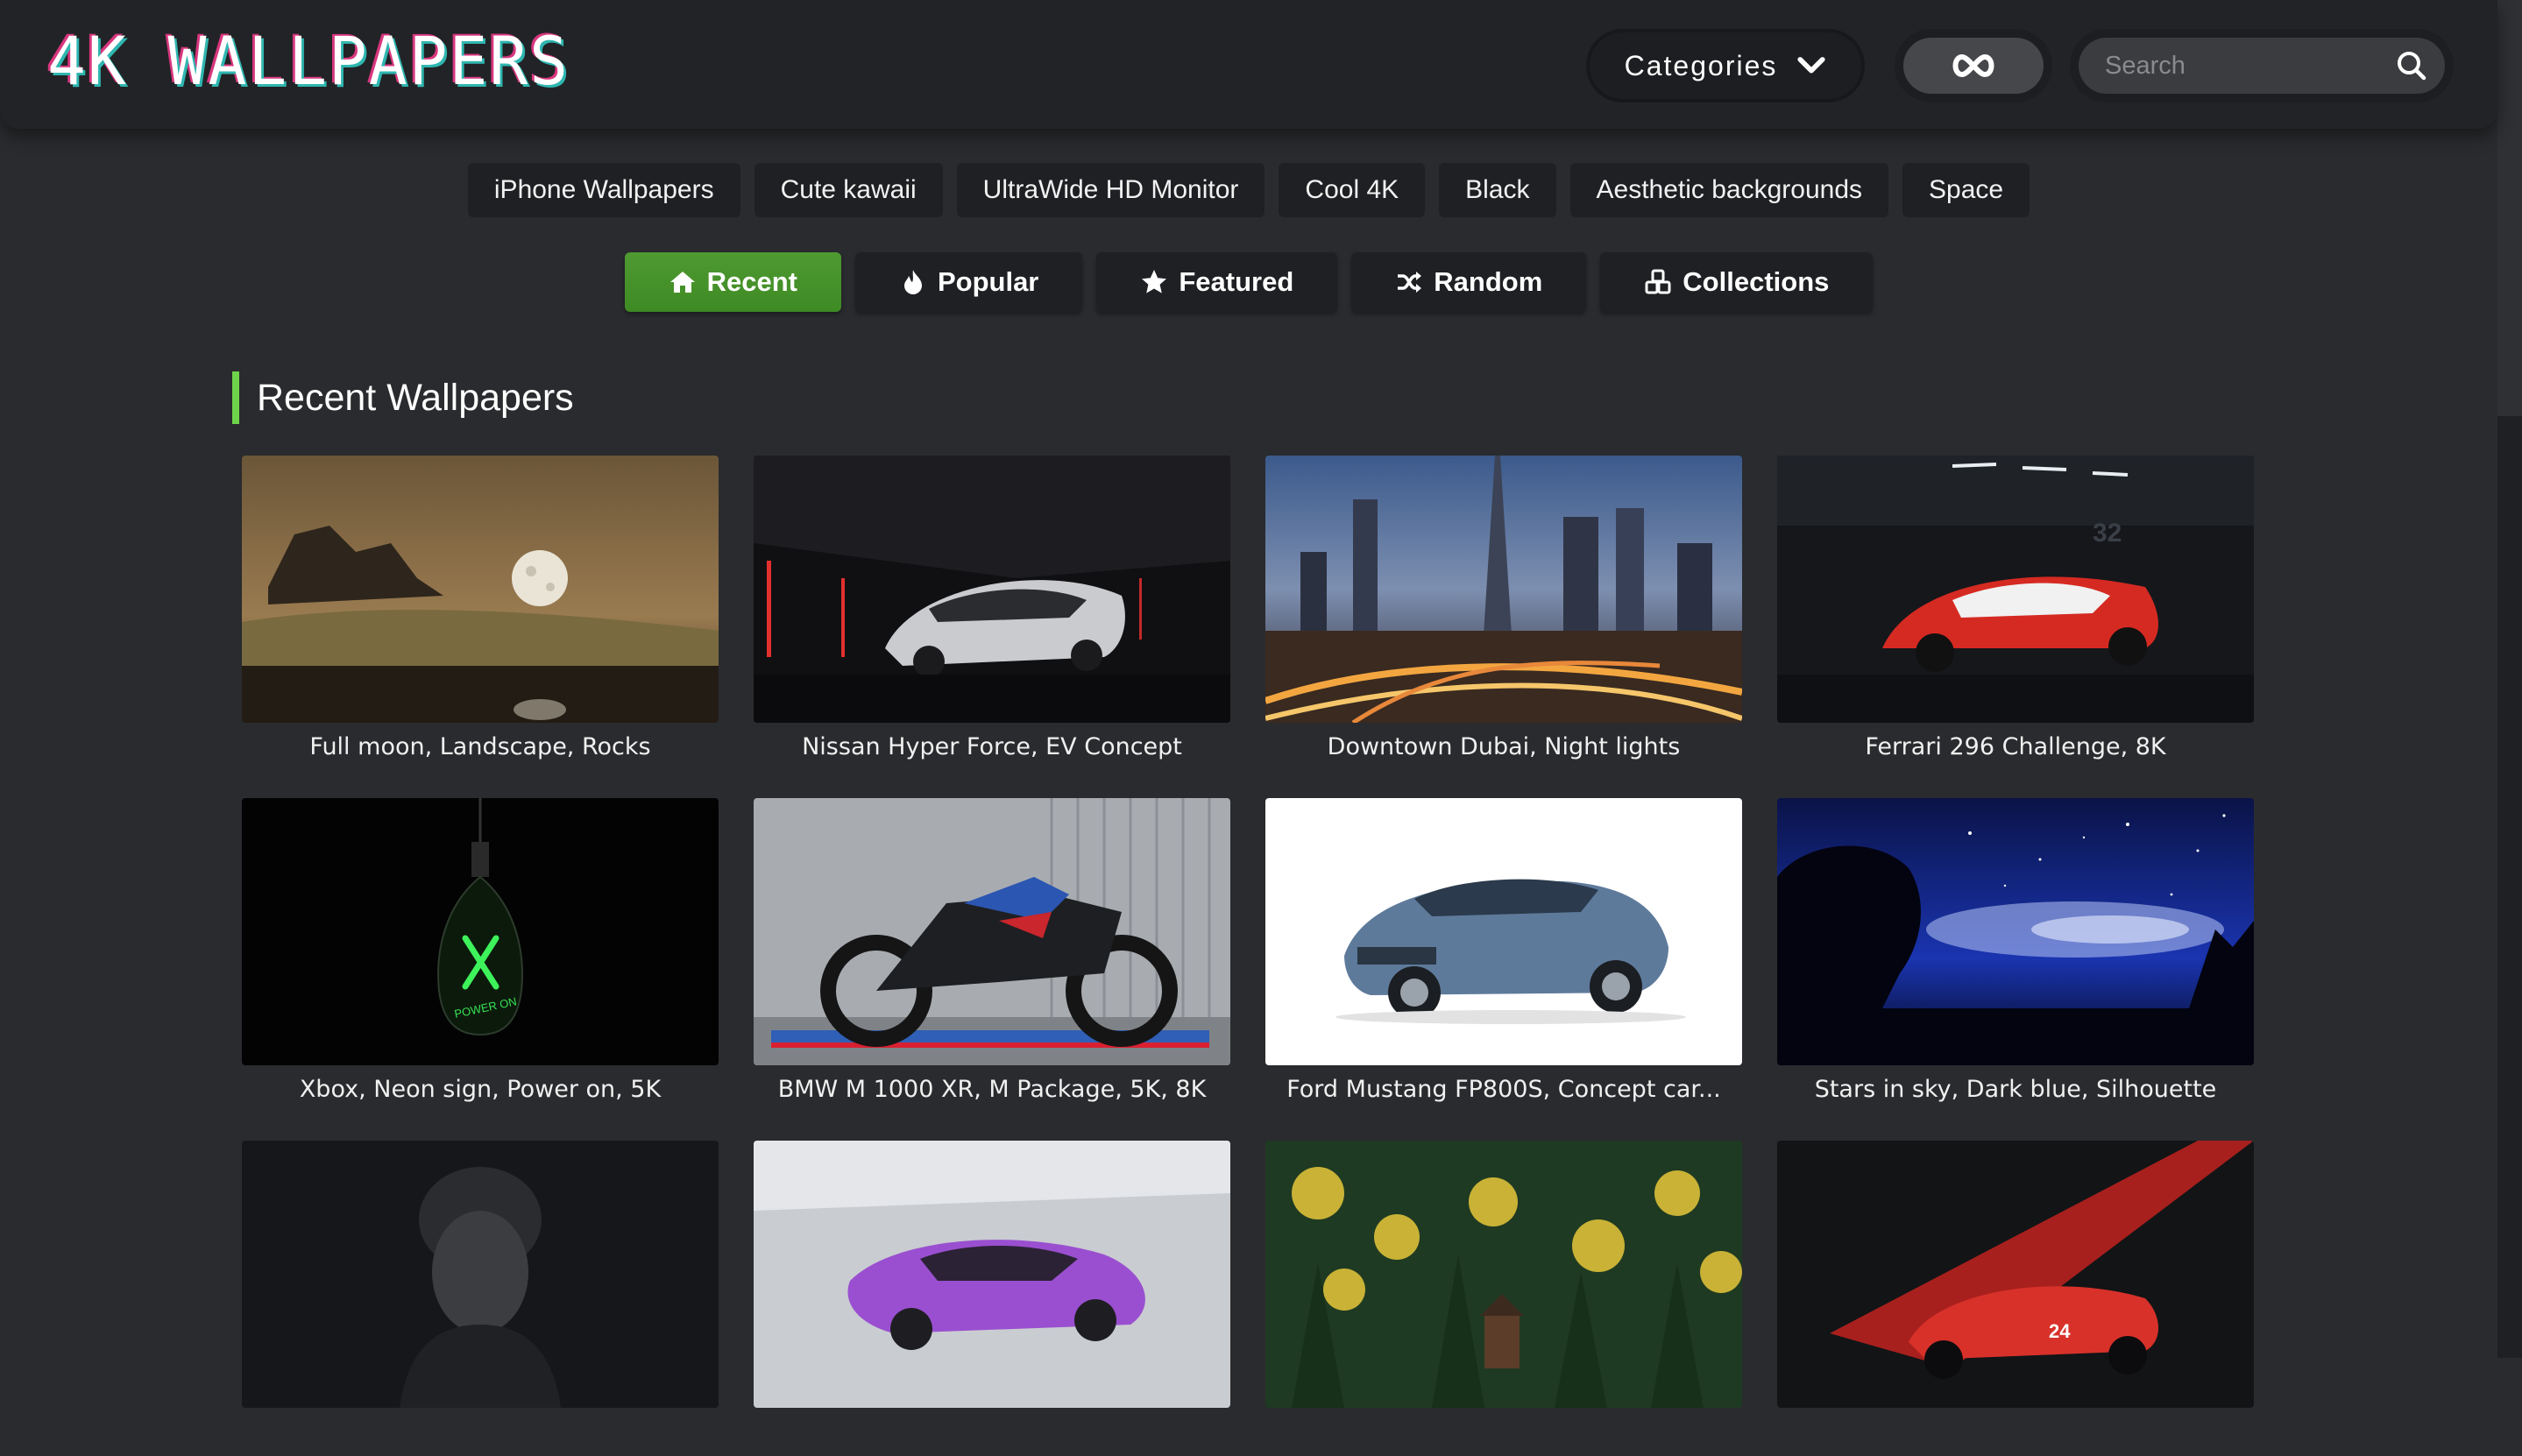 This screenshot has width=2522, height=1456. I want to click on city-skyline-image, so click(1503, 589).